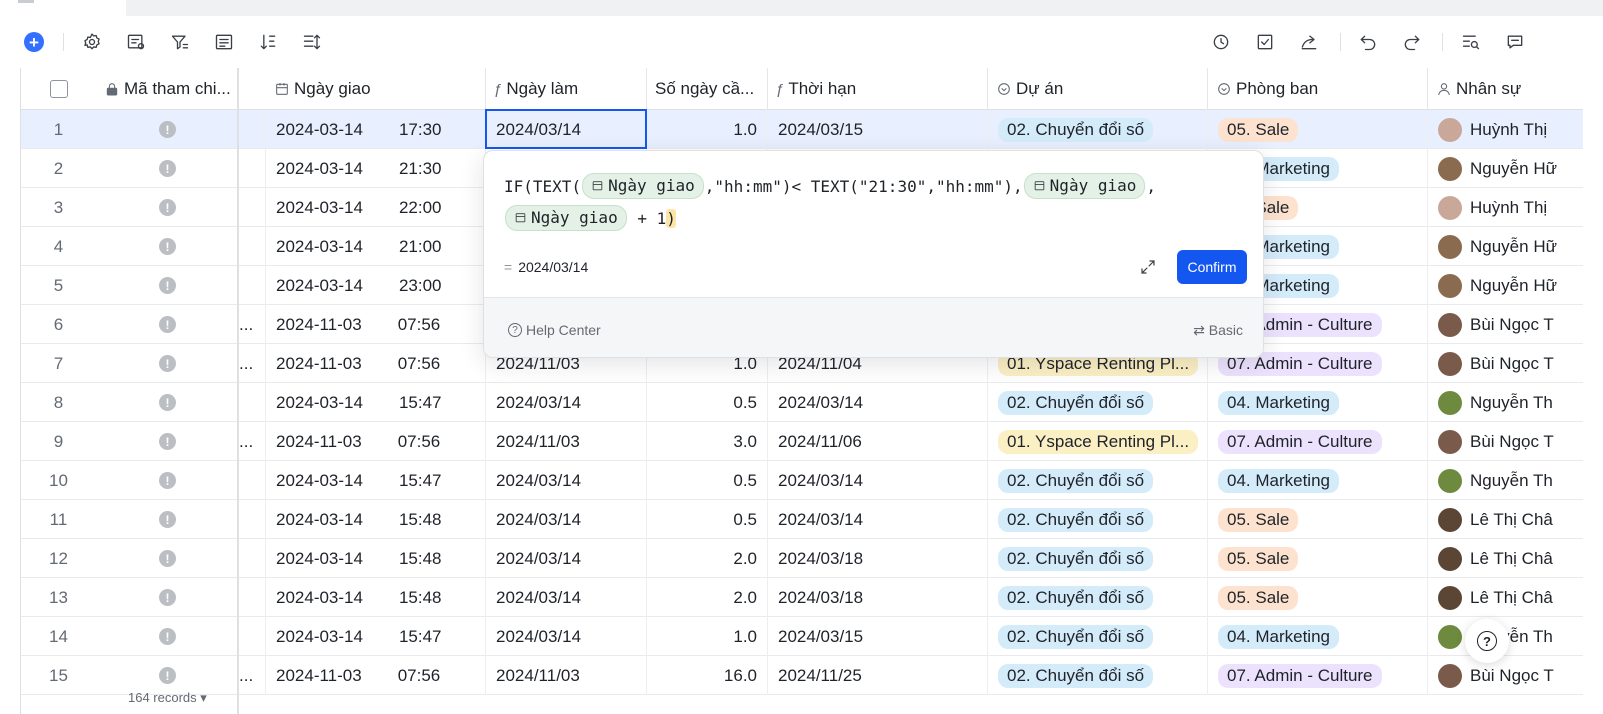 The width and height of the screenshot is (1603, 714). What do you see at coordinates (878, 597) in the screenshot?
I see `thoi-han-cell: 2024/03/18` at bounding box center [878, 597].